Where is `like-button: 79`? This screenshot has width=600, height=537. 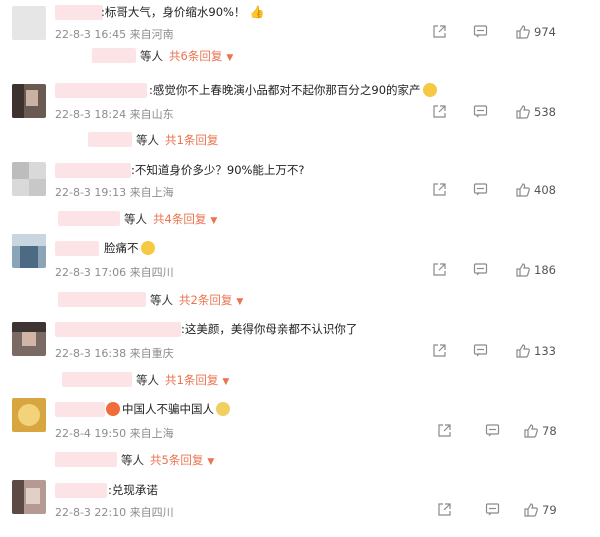
like-button: 79 is located at coordinates (540, 510).